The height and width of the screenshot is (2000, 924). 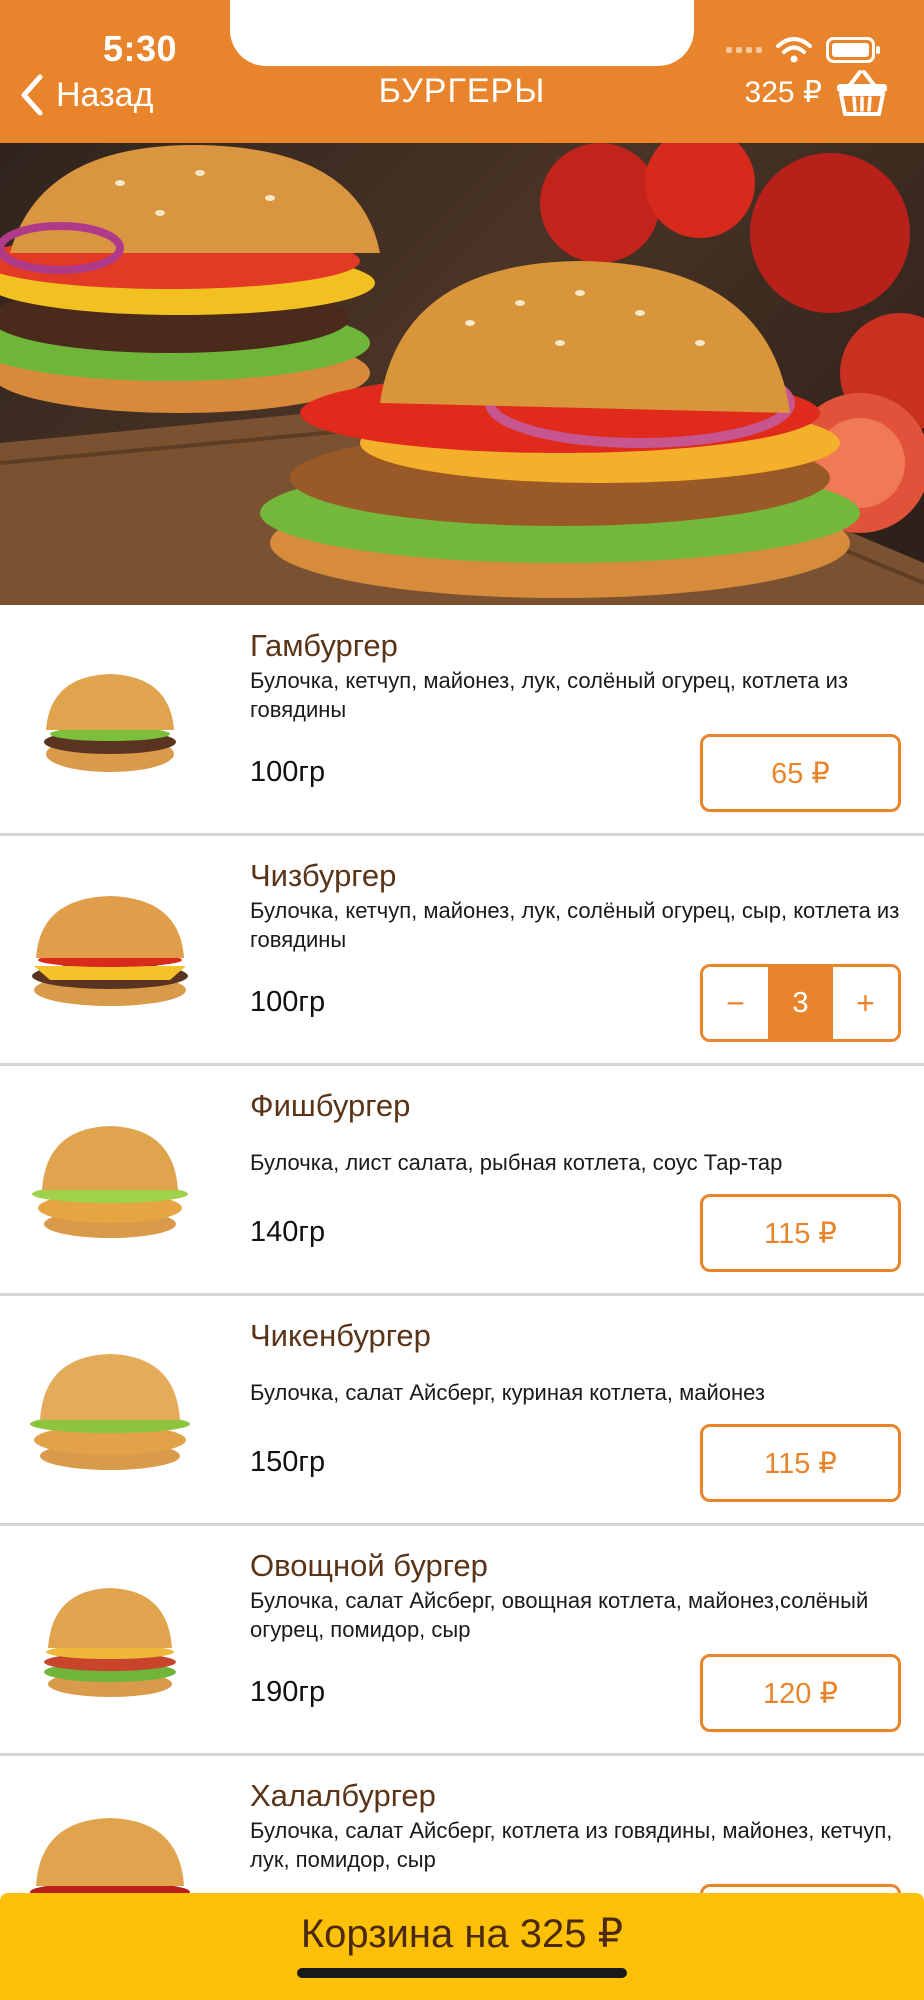 What do you see at coordinates (735, 1003) in the screenshot?
I see `decrease-button: −` at bounding box center [735, 1003].